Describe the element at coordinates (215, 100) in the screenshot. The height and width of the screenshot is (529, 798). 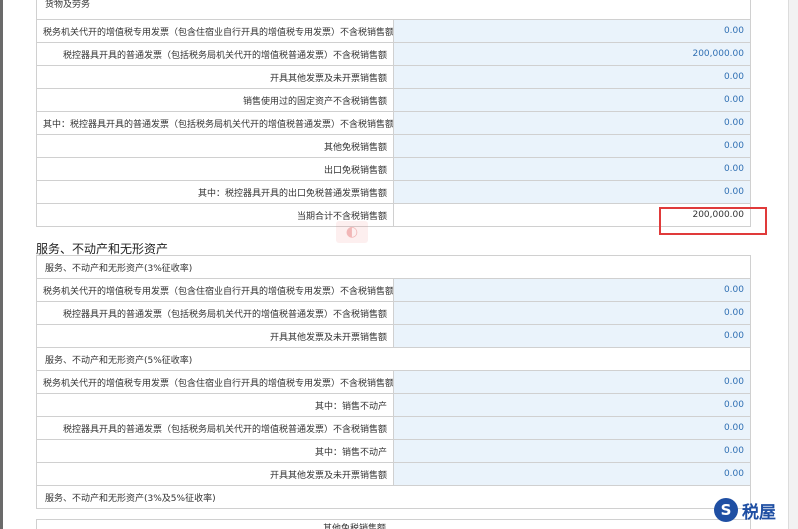
I see `row-label: 销售使用过的固定资产不含税销售额` at that location.